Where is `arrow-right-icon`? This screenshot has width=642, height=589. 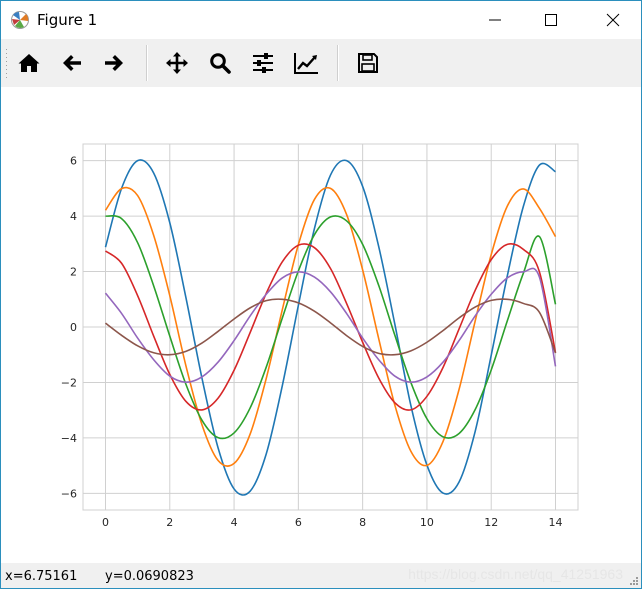
arrow-right-icon is located at coordinates (114, 63).